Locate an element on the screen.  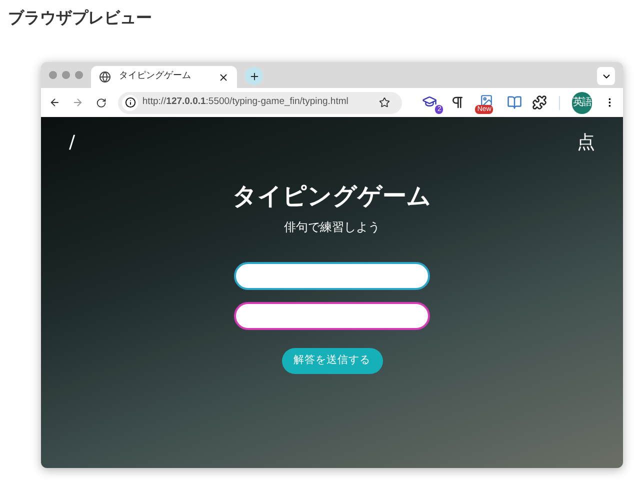
game-subtitle: 俳句で練習しよう is located at coordinates (332, 227).